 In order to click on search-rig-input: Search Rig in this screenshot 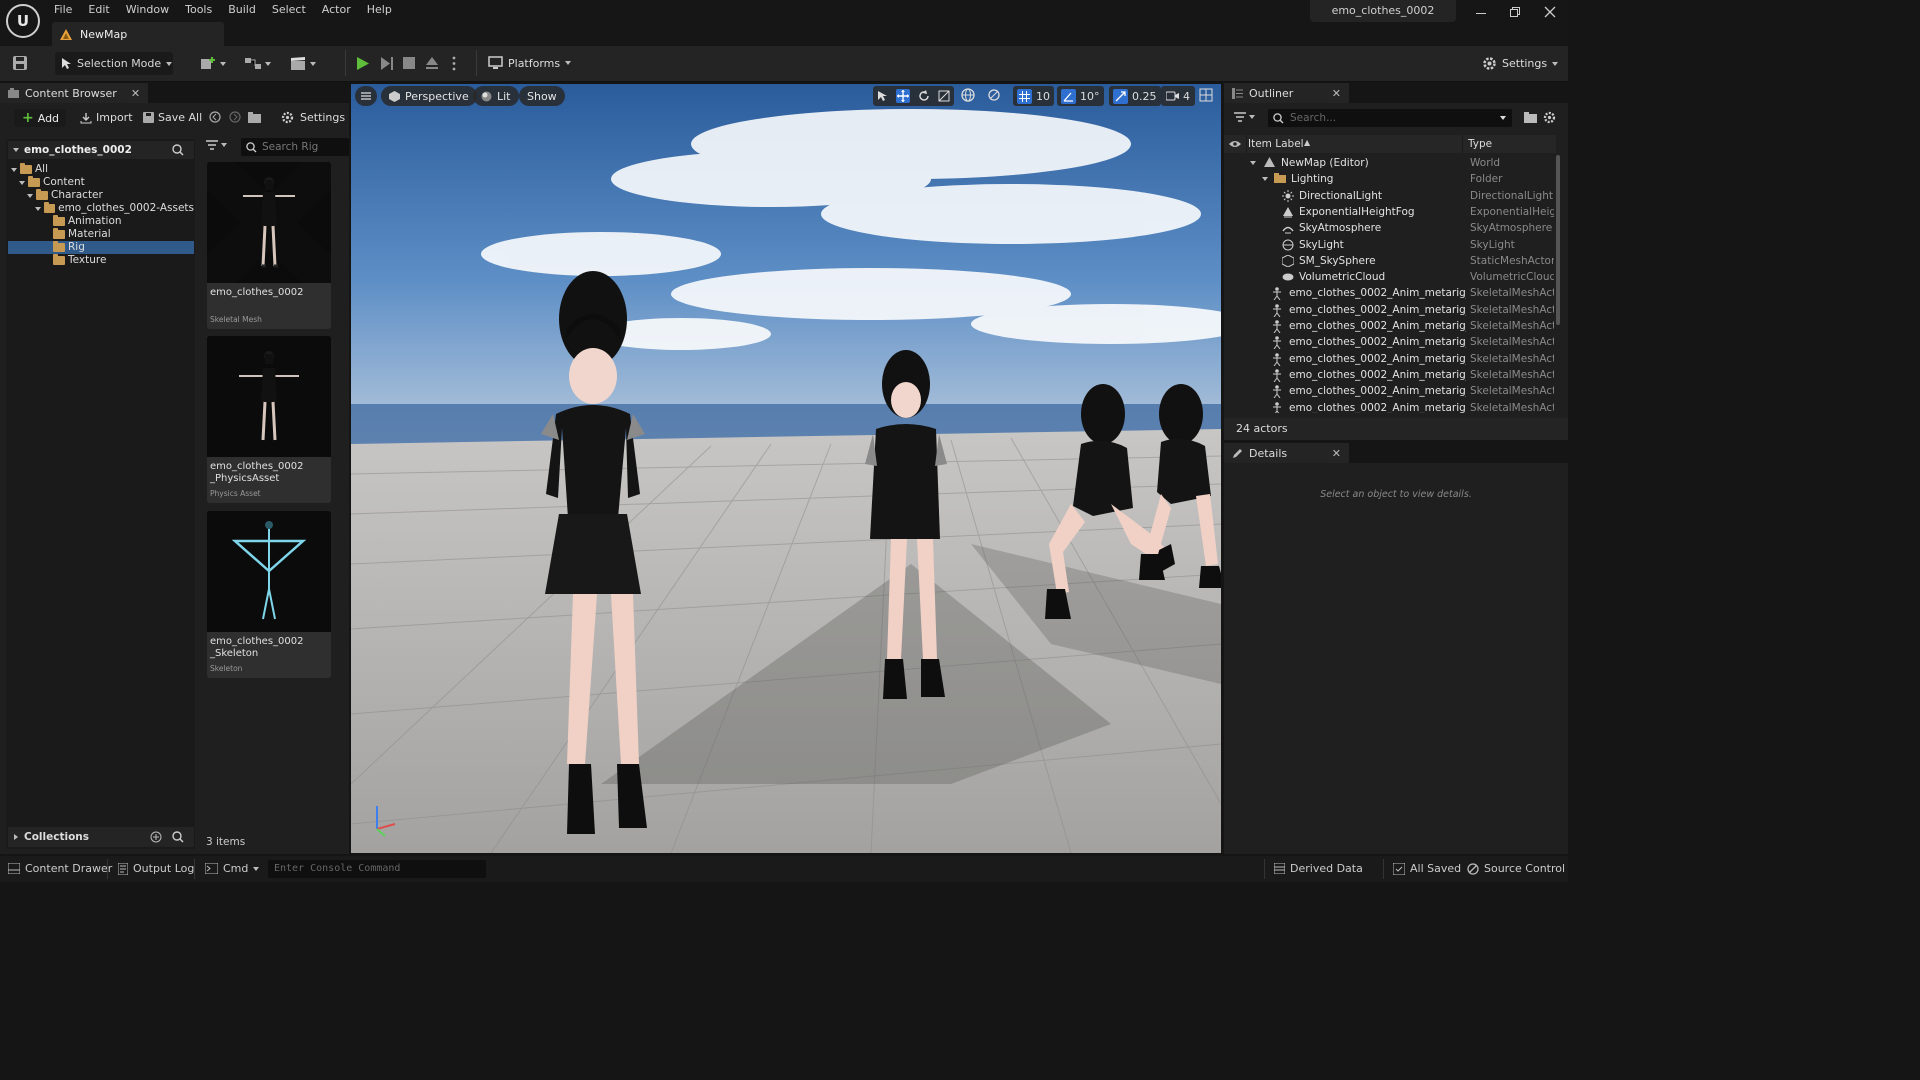, I will do `click(295, 147)`.